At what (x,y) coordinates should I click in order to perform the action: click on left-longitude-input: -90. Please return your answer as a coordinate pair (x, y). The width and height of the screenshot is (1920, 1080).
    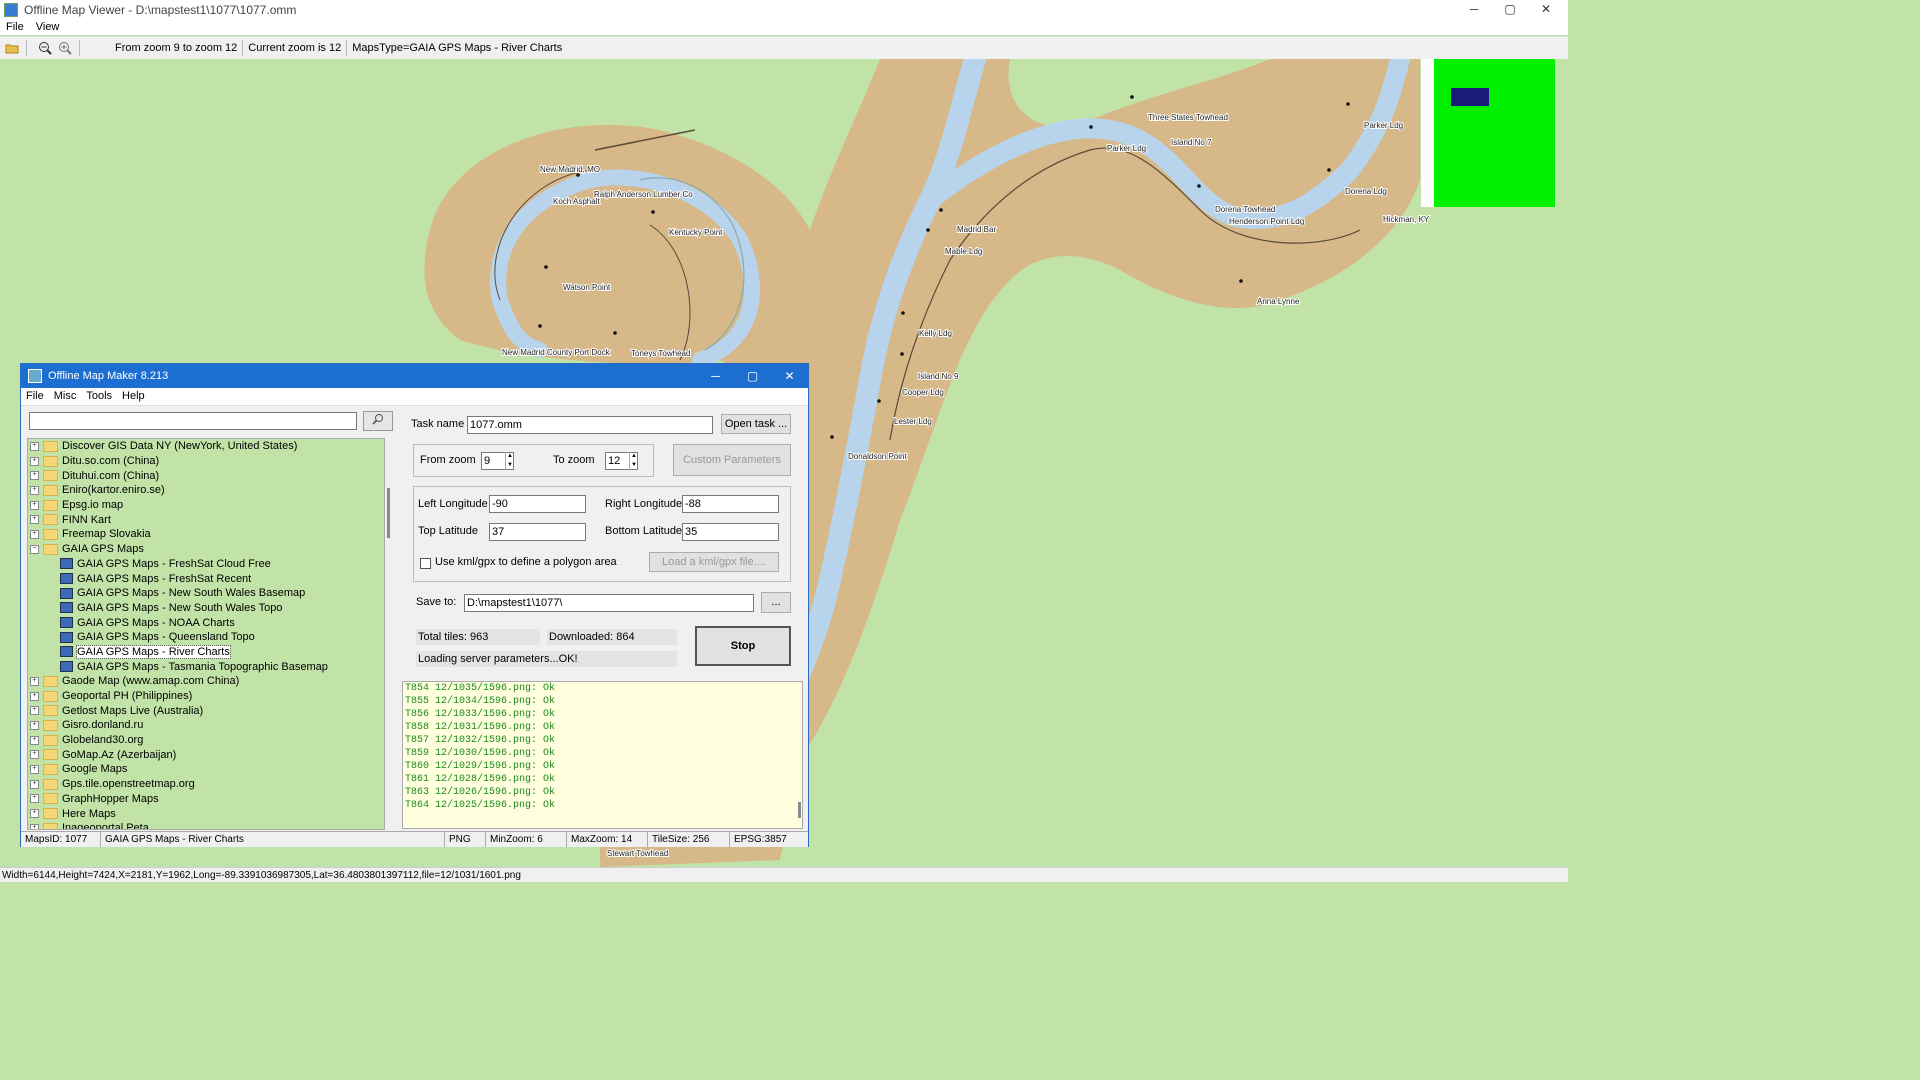
    Looking at the image, I should click on (537, 504).